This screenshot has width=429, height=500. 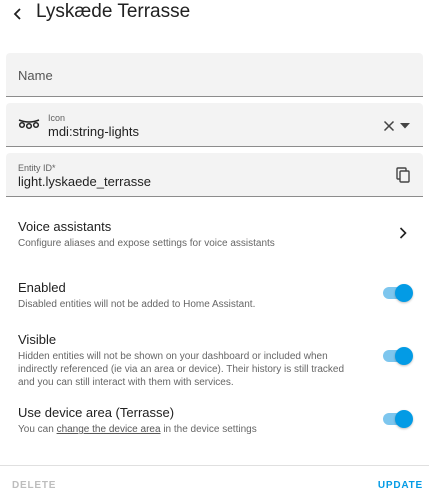 What do you see at coordinates (34, 485) in the screenshot?
I see `delete-button: DELETE` at bounding box center [34, 485].